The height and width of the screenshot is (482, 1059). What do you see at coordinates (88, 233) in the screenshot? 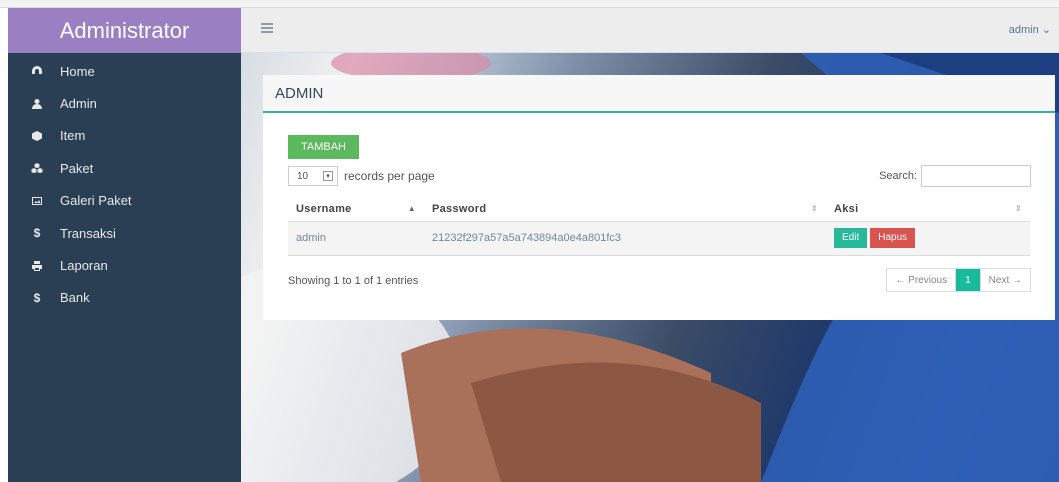
I see `sidebar-item-label: Transaksi` at bounding box center [88, 233].